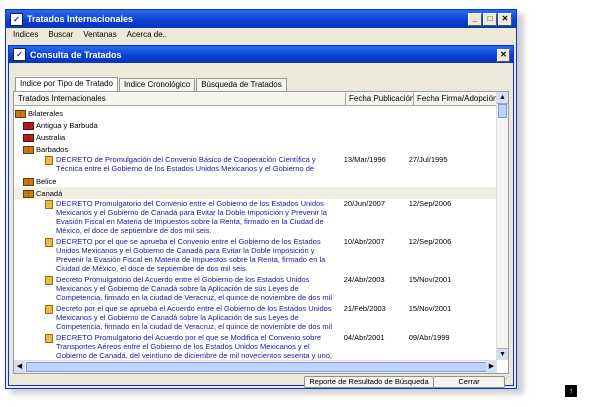  What do you see at coordinates (180, 99) in the screenshot?
I see `col-tratados: Tratados Internacionales` at bounding box center [180, 99].